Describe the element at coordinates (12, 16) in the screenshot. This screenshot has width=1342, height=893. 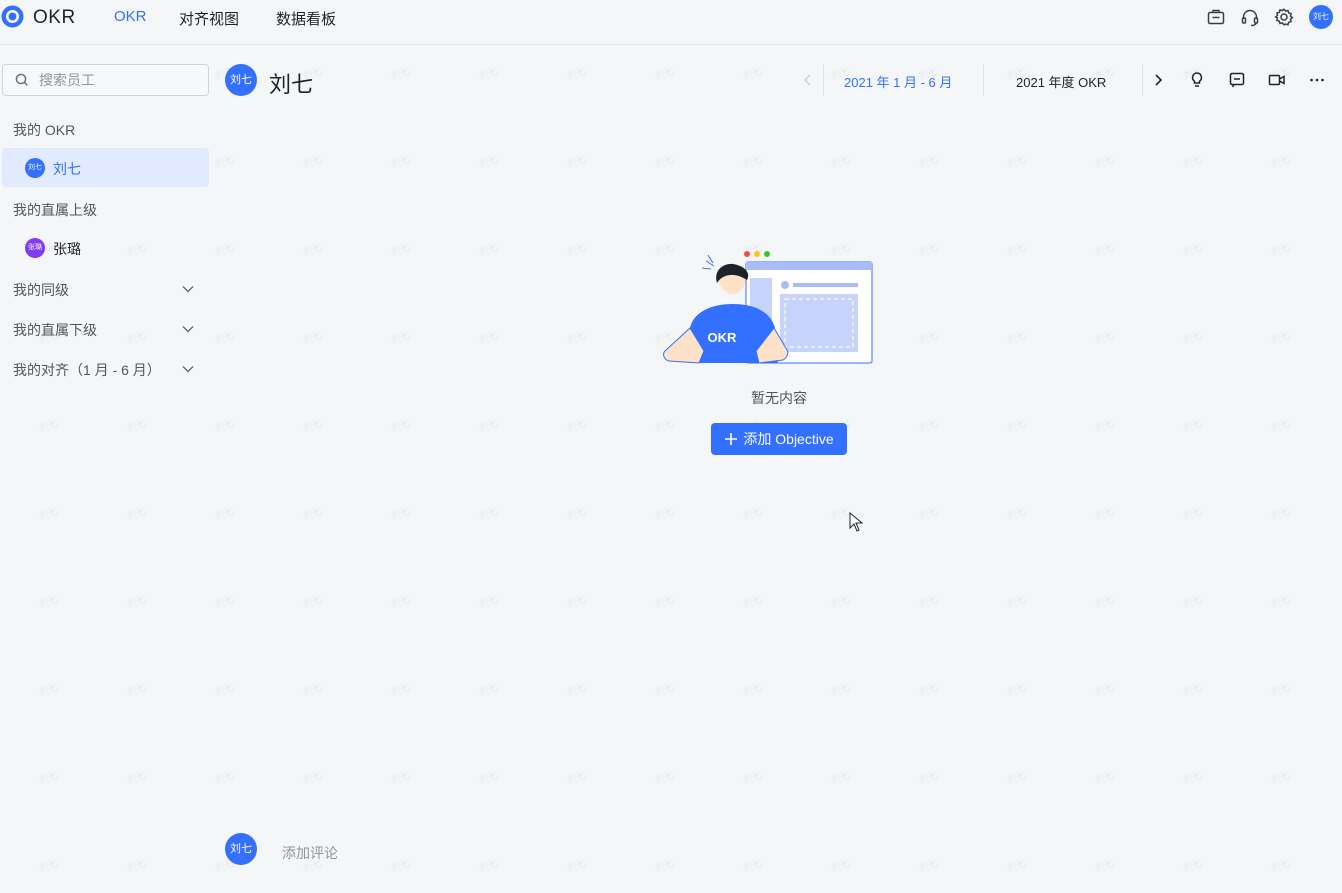
I see `okr-logo-icon` at that location.